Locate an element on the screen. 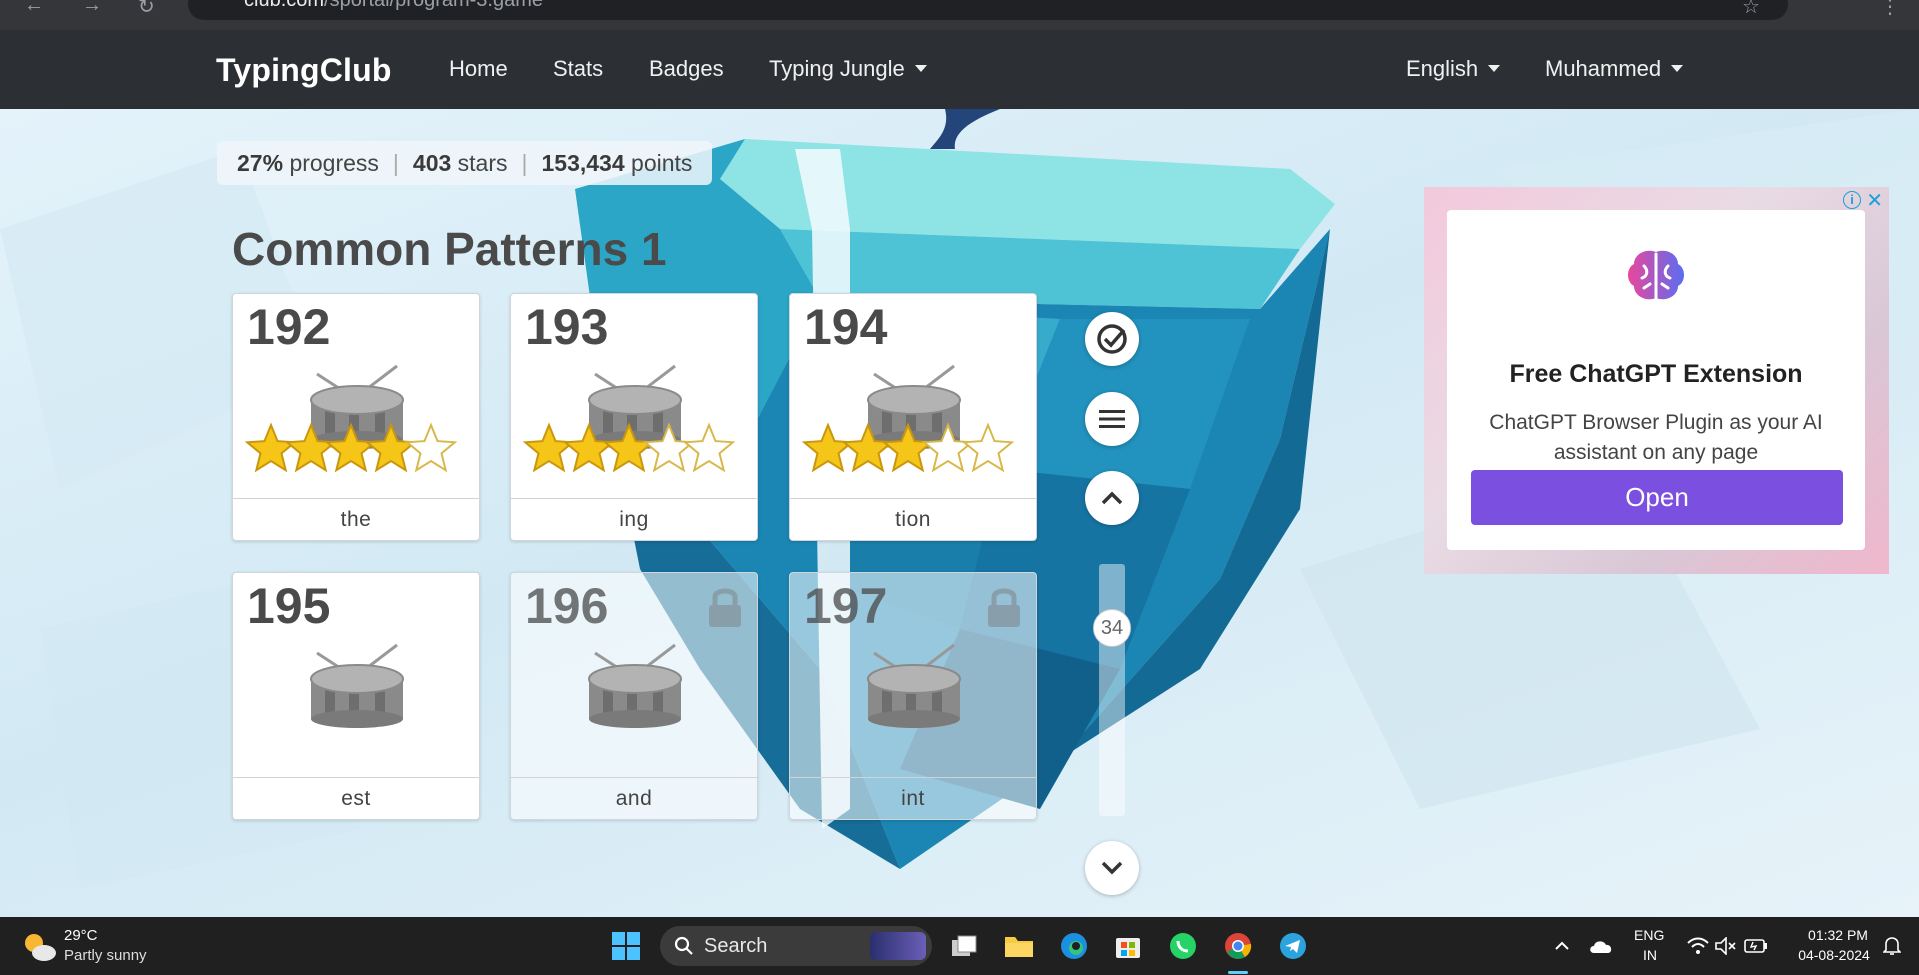 The width and height of the screenshot is (1919, 975). weather-temperature: 29°C is located at coordinates (81, 935).